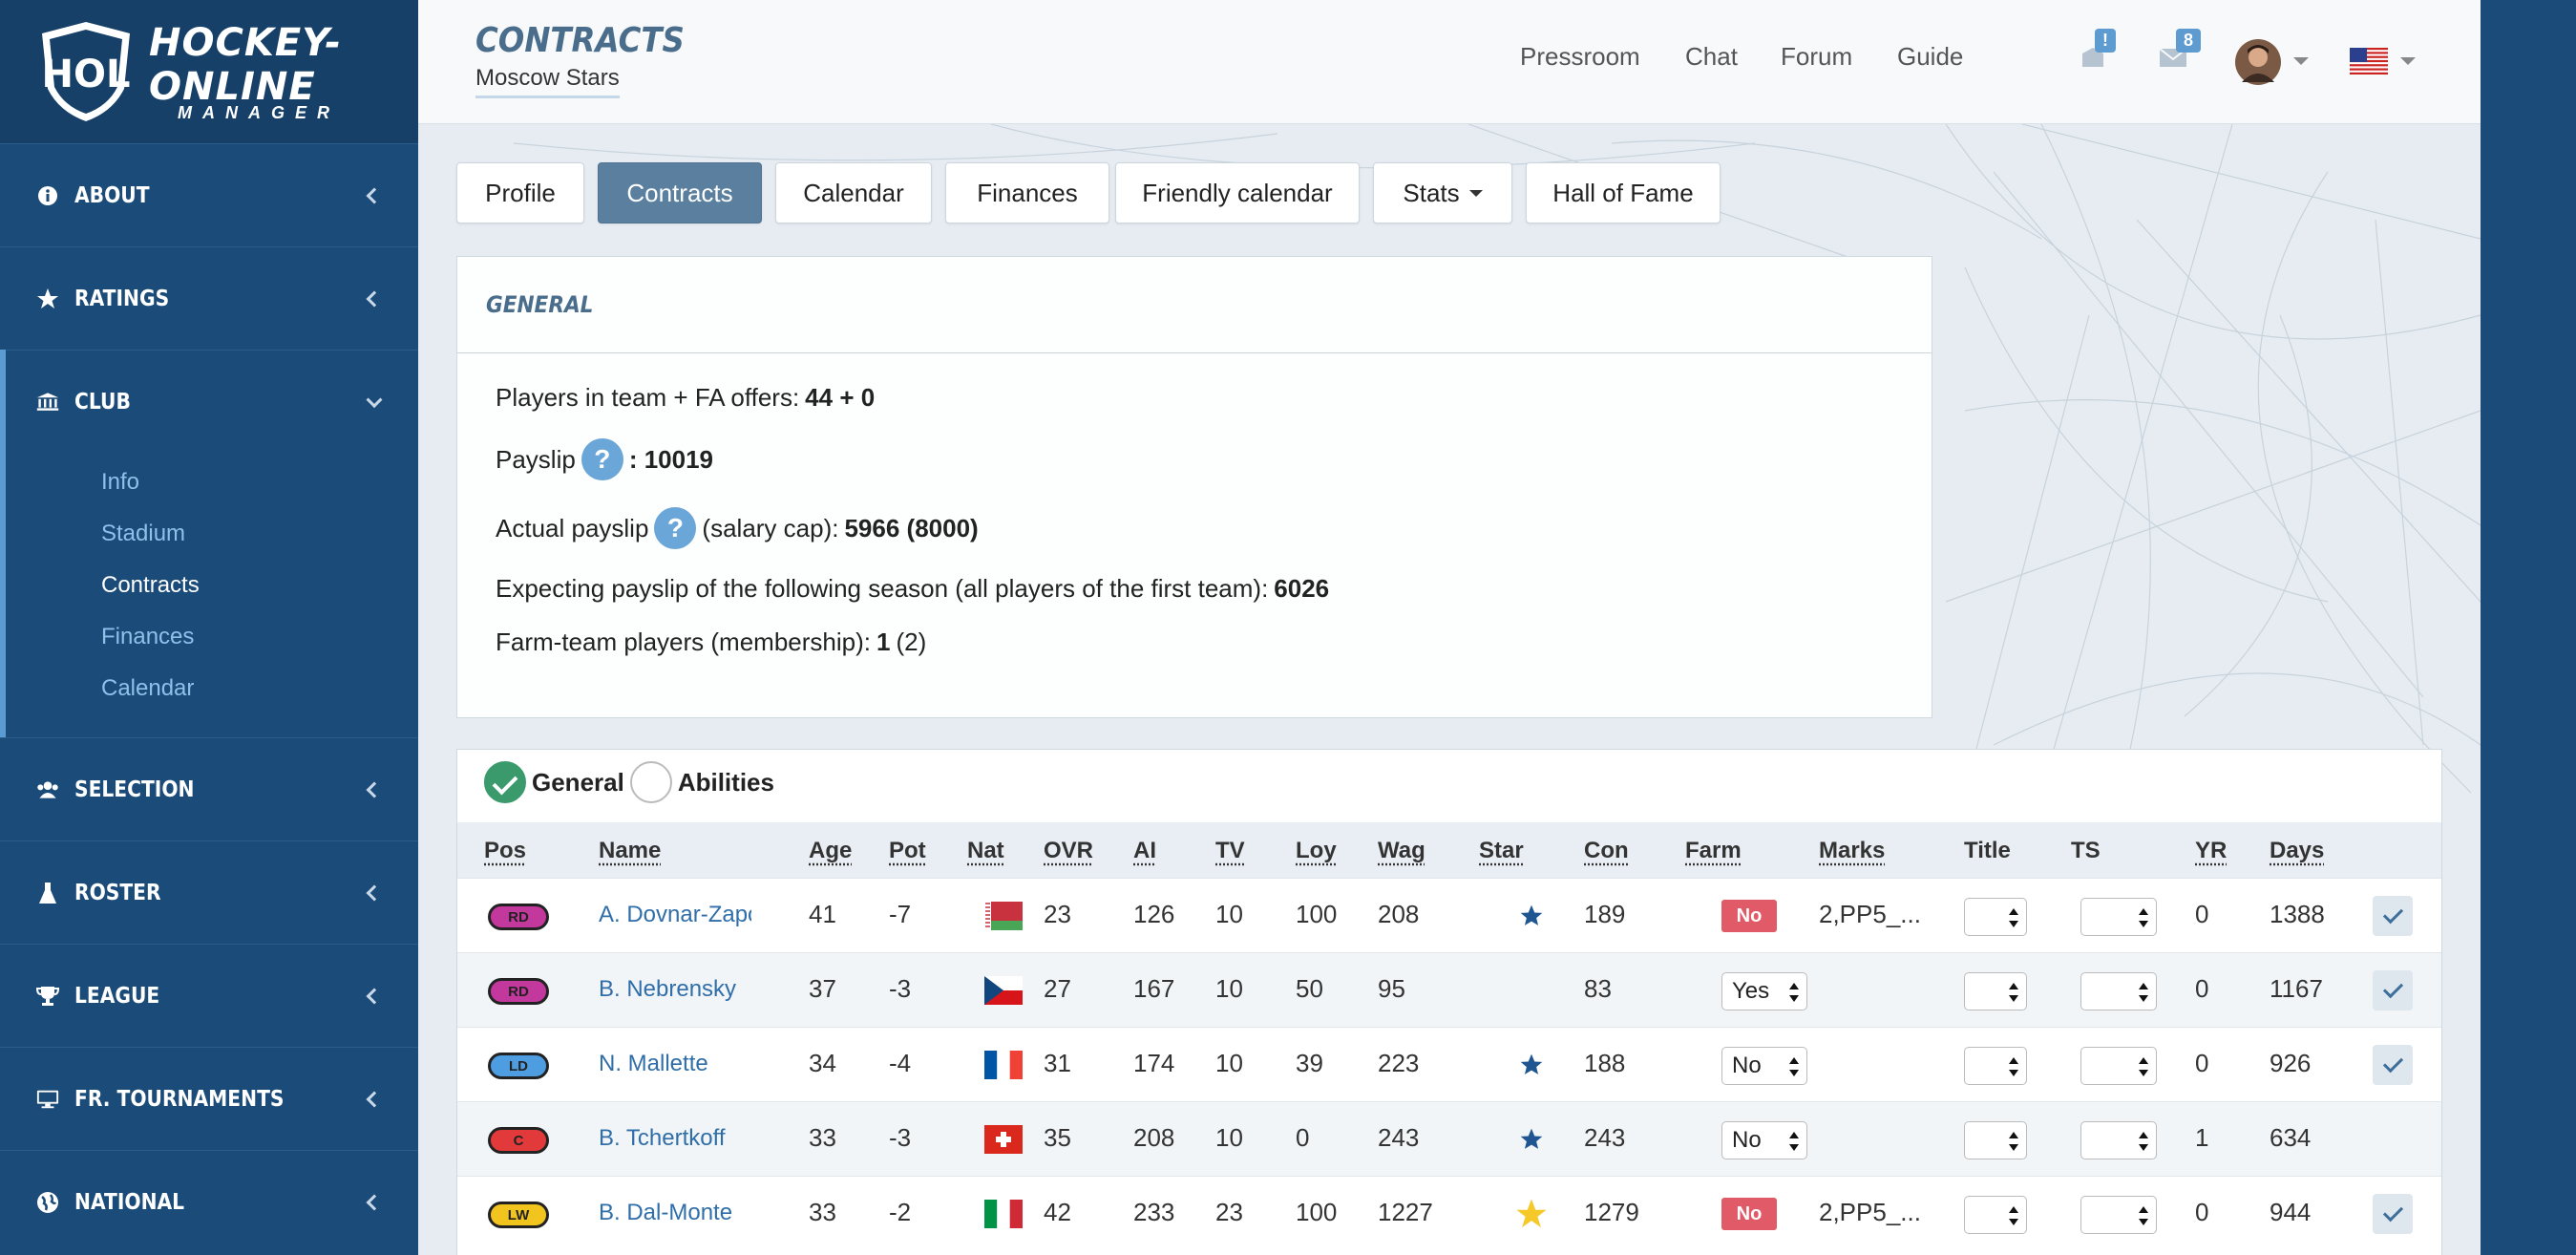 The image size is (2576, 1255). I want to click on team-name: Moscow Stars, so click(547, 82).